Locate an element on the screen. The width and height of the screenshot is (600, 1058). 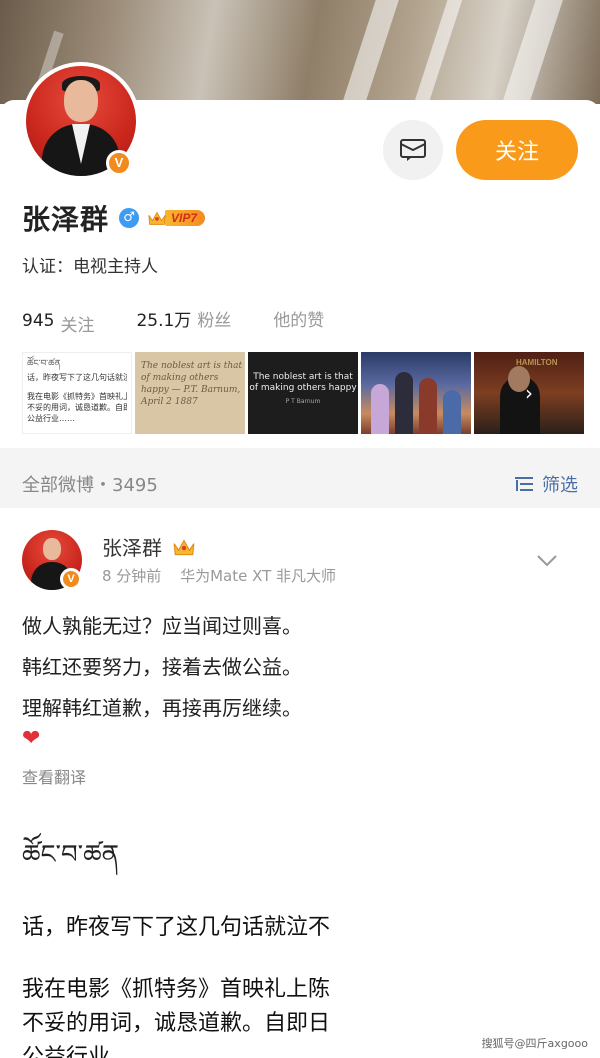
translate-link: 查看翻译 is located at coordinates (54, 776).